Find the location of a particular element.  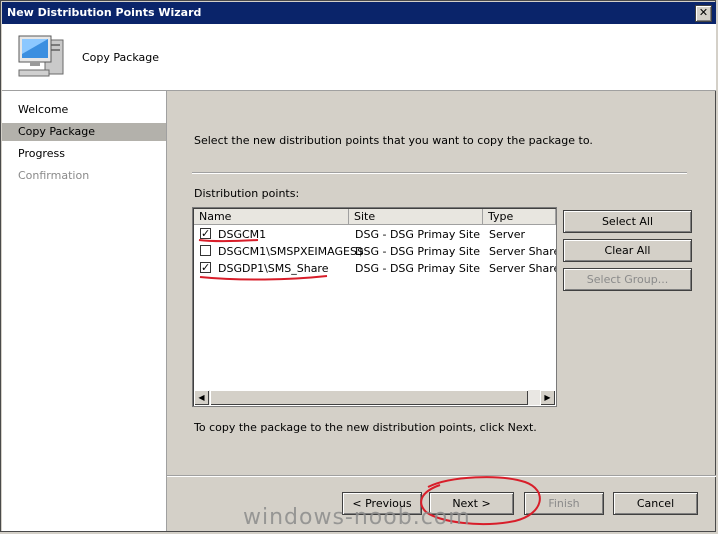

page-title: Copy Package is located at coordinates (120, 57).